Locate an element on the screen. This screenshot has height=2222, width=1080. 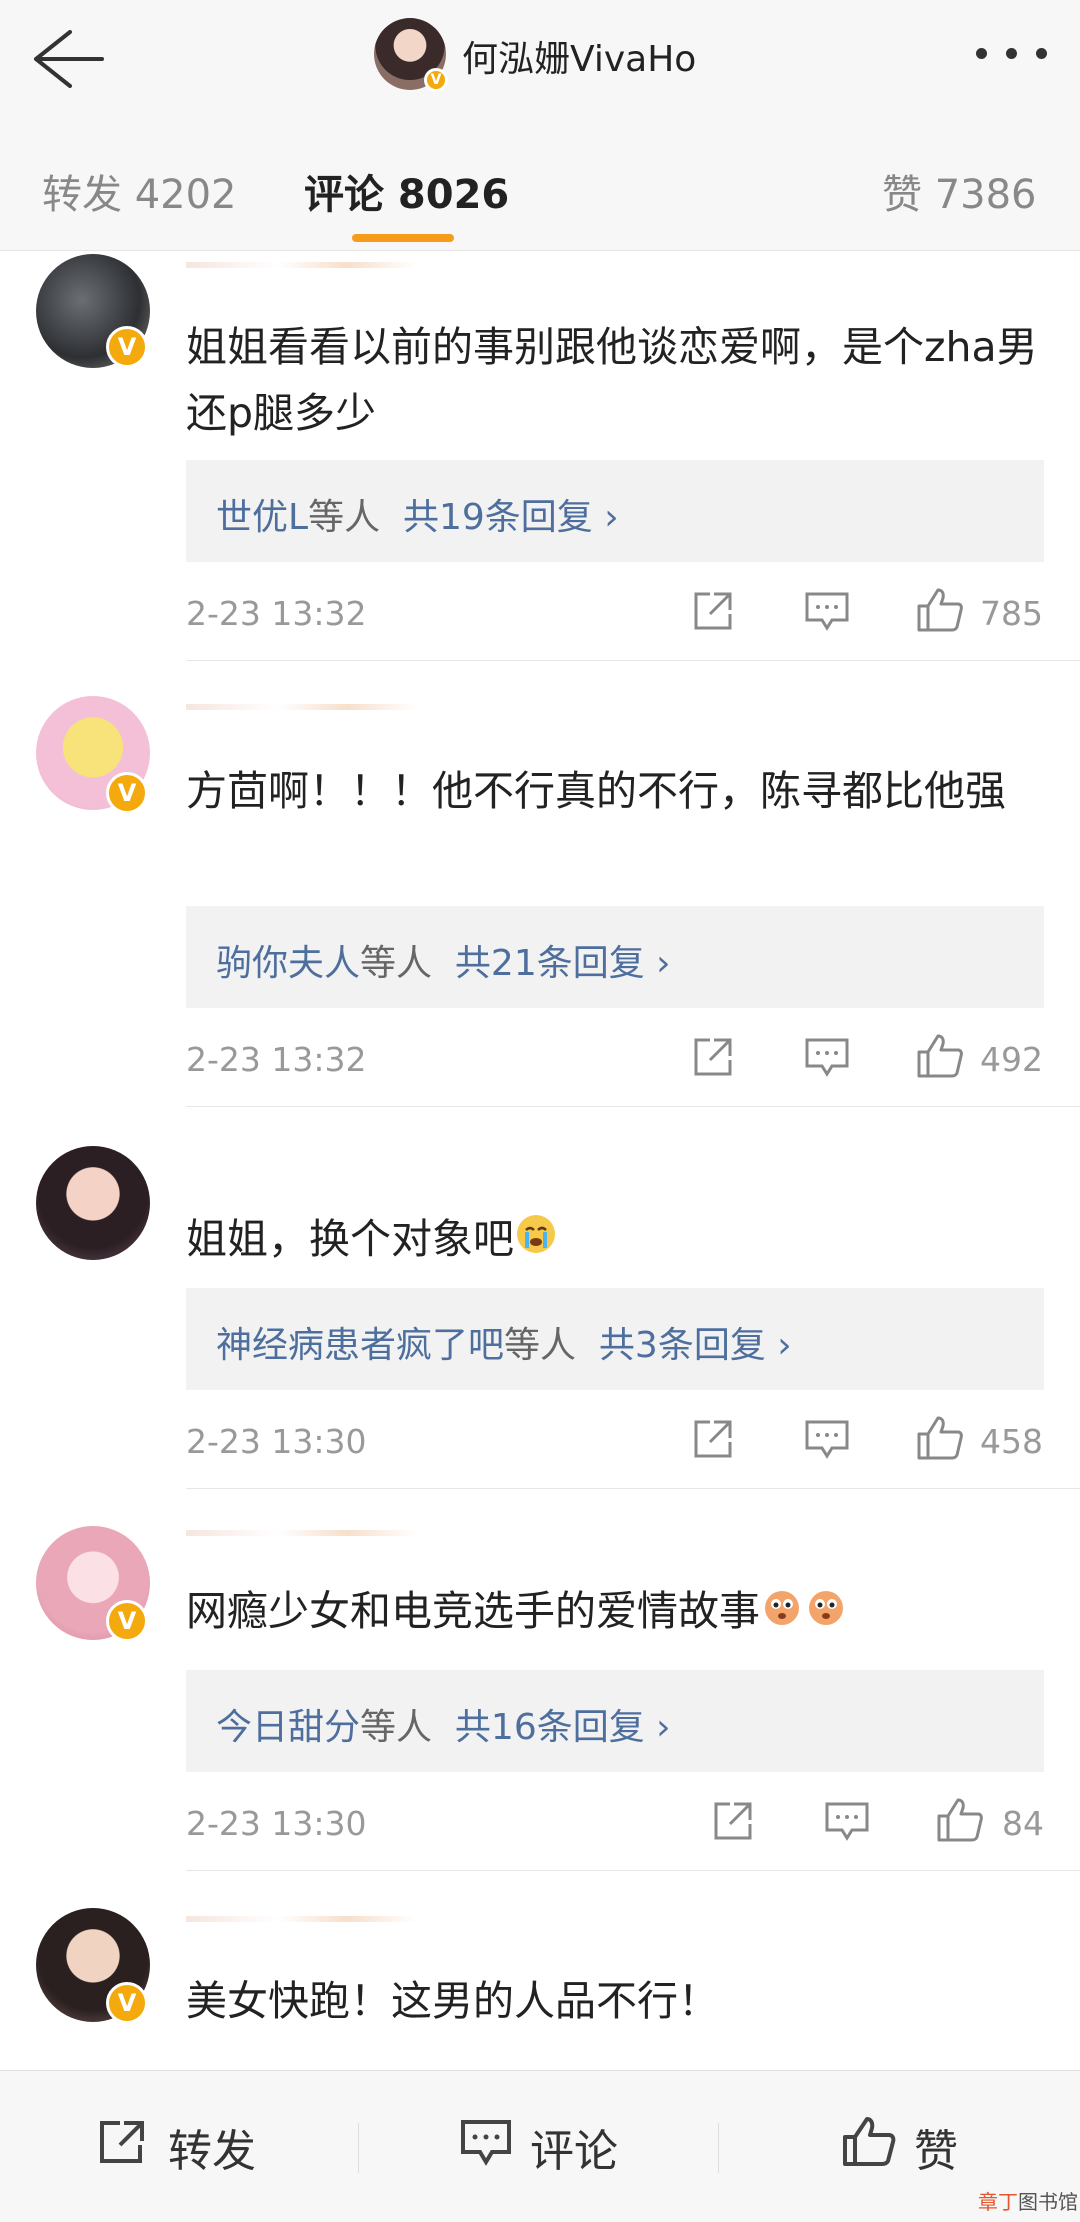
comment-text: 姐姐，换个对象吧 is located at coordinates (616, 1240).